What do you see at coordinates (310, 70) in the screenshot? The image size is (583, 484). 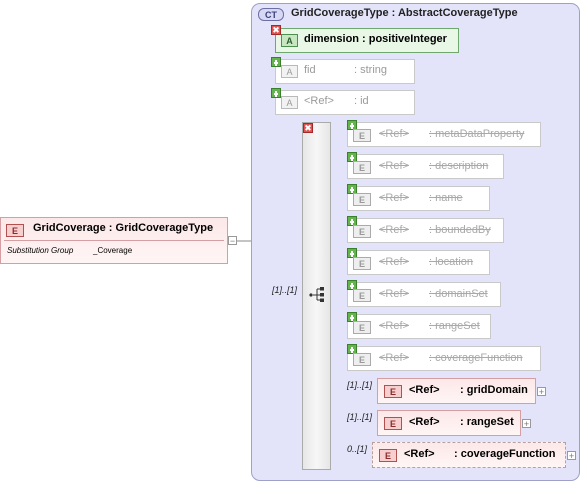 I see `attribute-name: fid` at bounding box center [310, 70].